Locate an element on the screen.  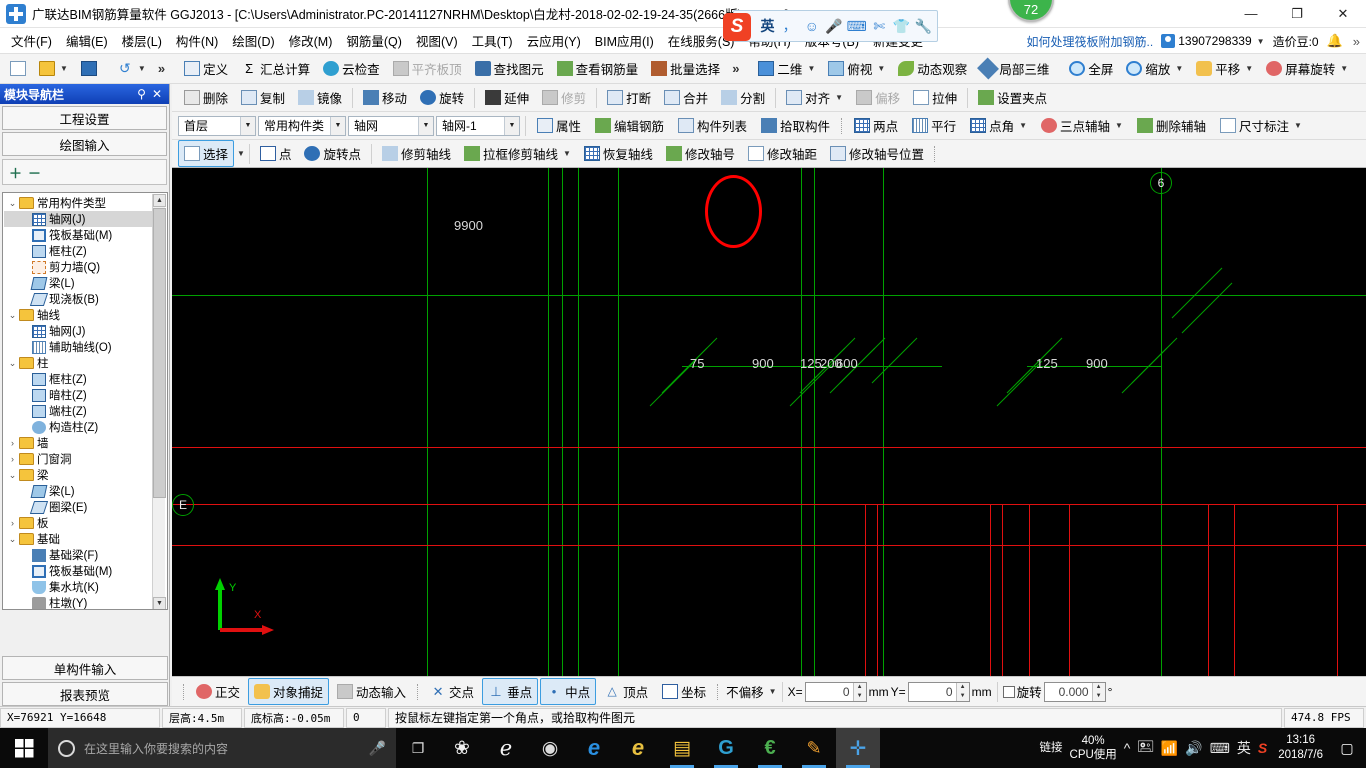
tray-expand-icon: ^ is located at coordinates (1127, 748).